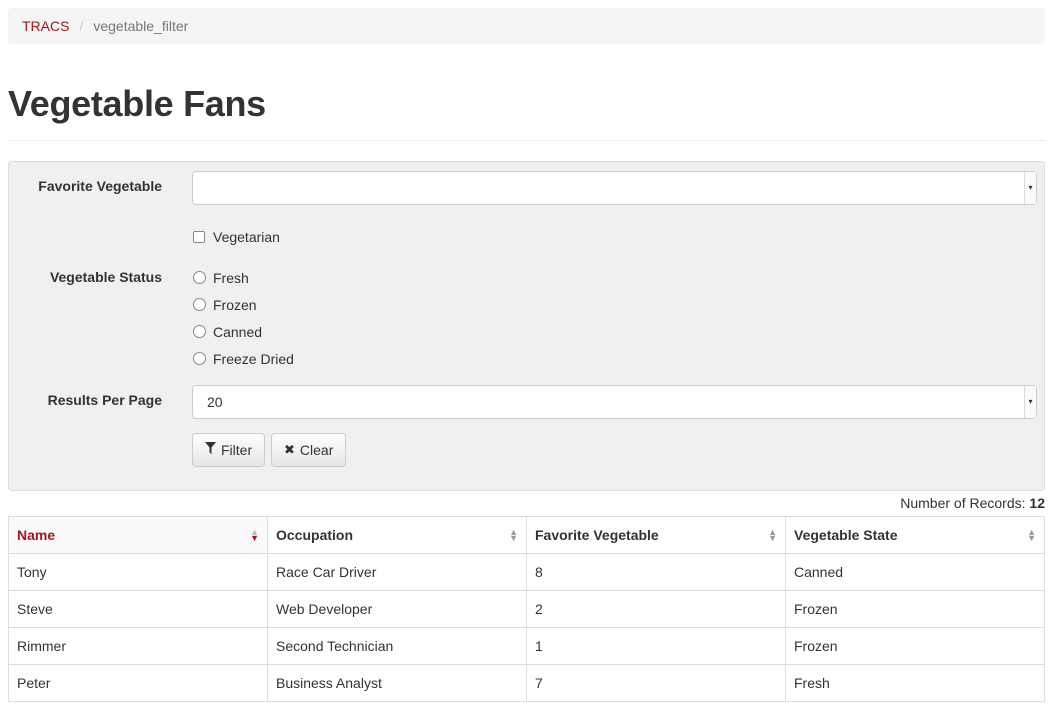 This screenshot has width=1055, height=708. Describe the element at coordinates (397, 645) in the screenshot. I see `table-cell: Second Technician` at that location.